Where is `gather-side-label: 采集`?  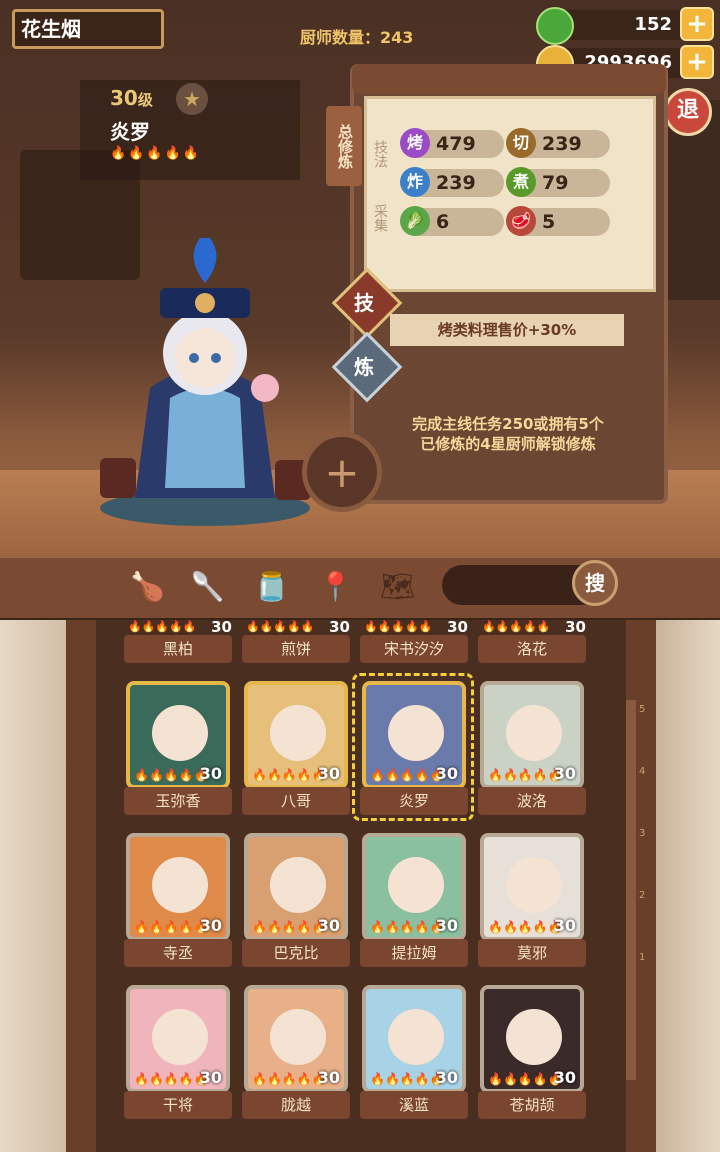 gather-side-label: 采集 is located at coordinates (380, 218).